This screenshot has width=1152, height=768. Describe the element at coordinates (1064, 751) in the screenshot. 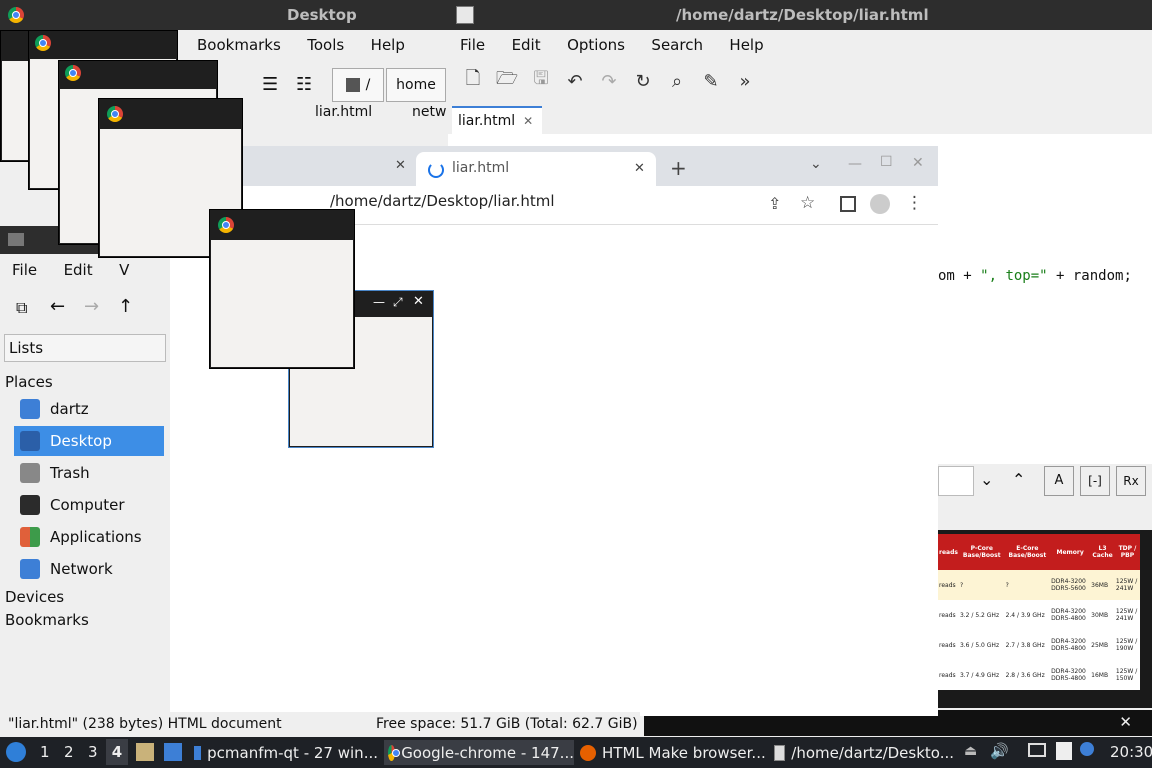

I see `clipboard-icon` at that location.